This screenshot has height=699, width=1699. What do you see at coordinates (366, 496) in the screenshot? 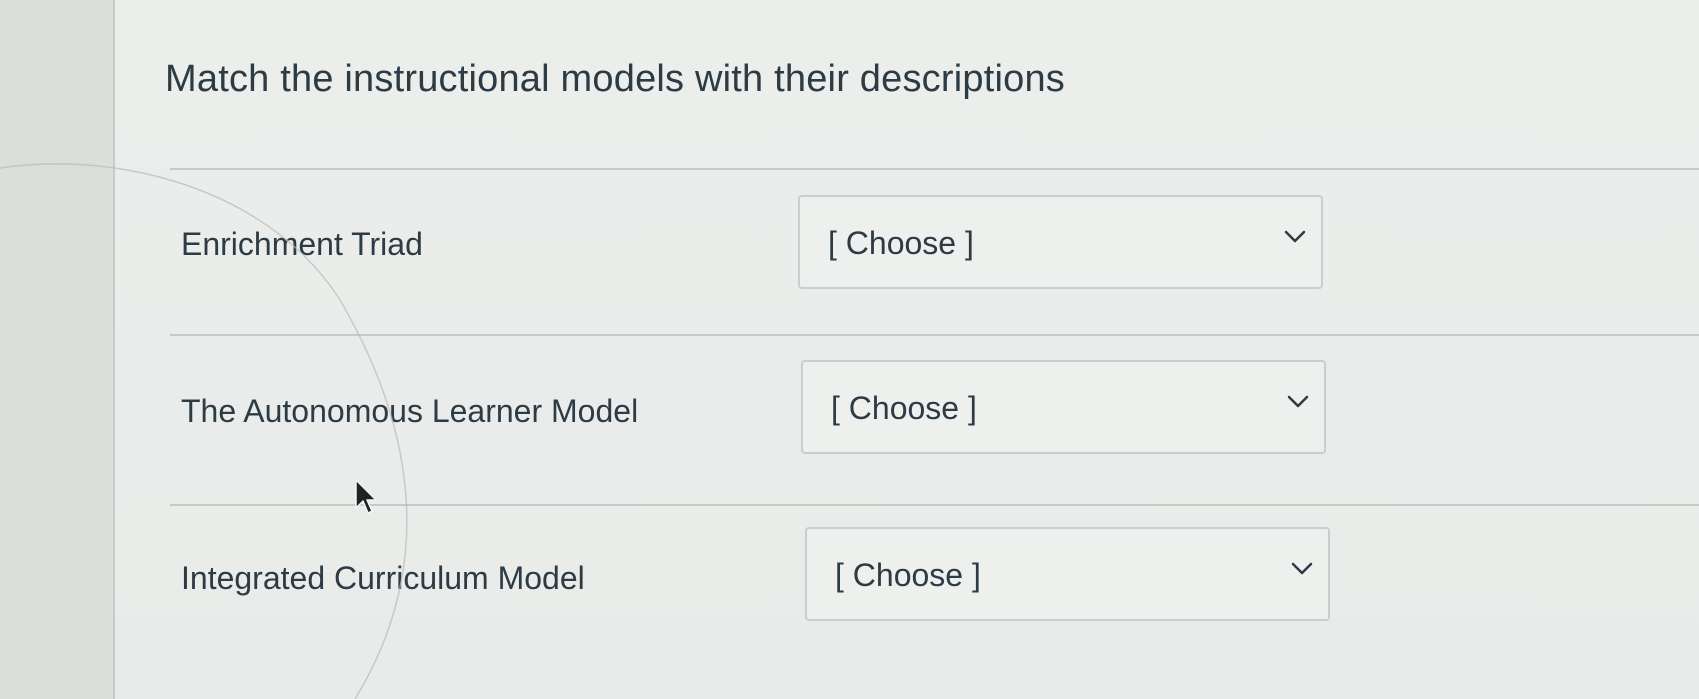
I see `mouse-pointer-icon` at bounding box center [366, 496].